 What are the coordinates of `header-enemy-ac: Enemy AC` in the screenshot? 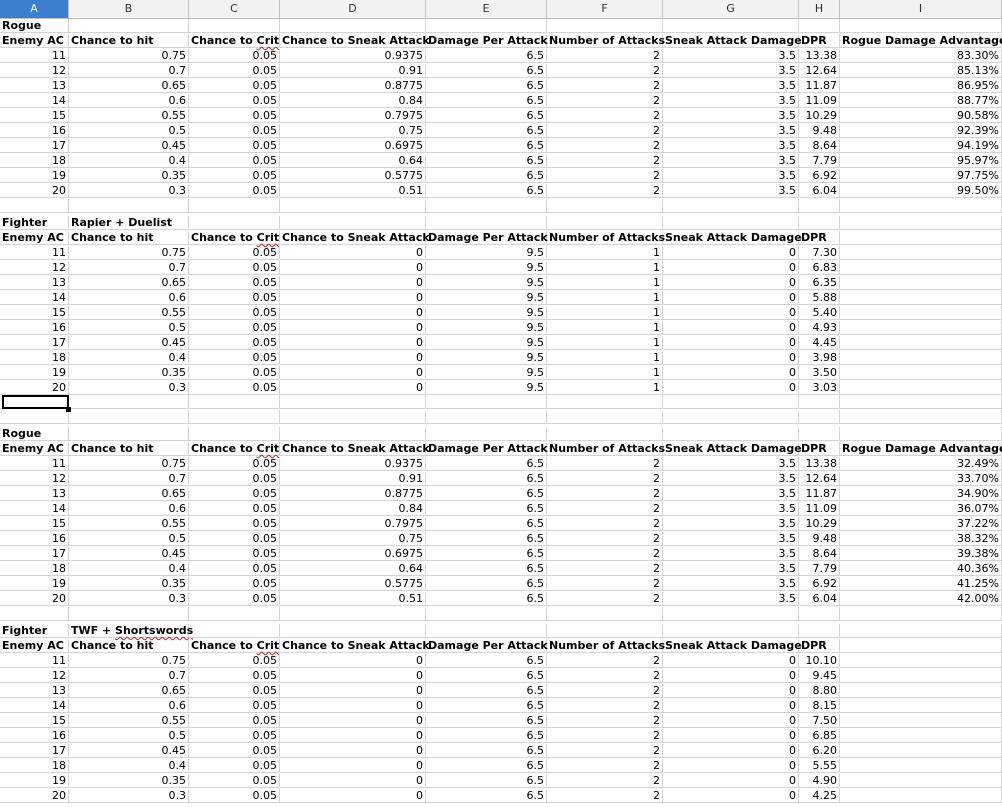 It's located at (34, 646).